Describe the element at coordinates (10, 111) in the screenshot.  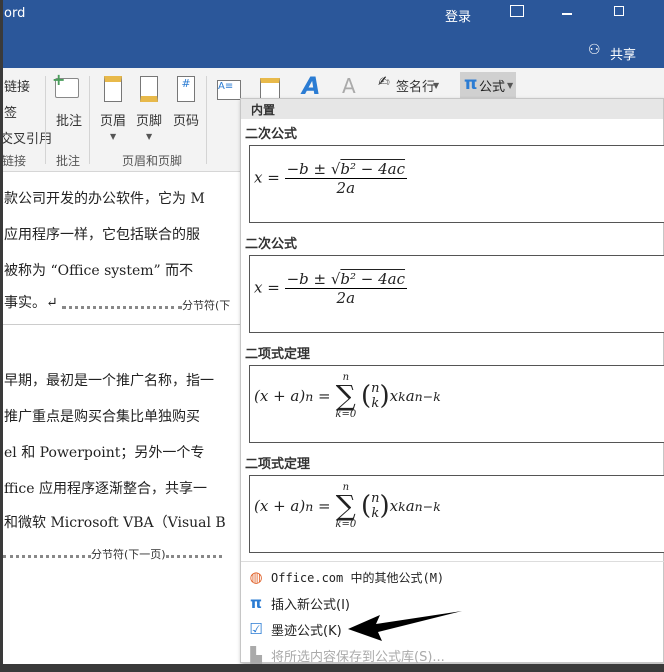
I see `ribbon-bookmark: 签` at that location.